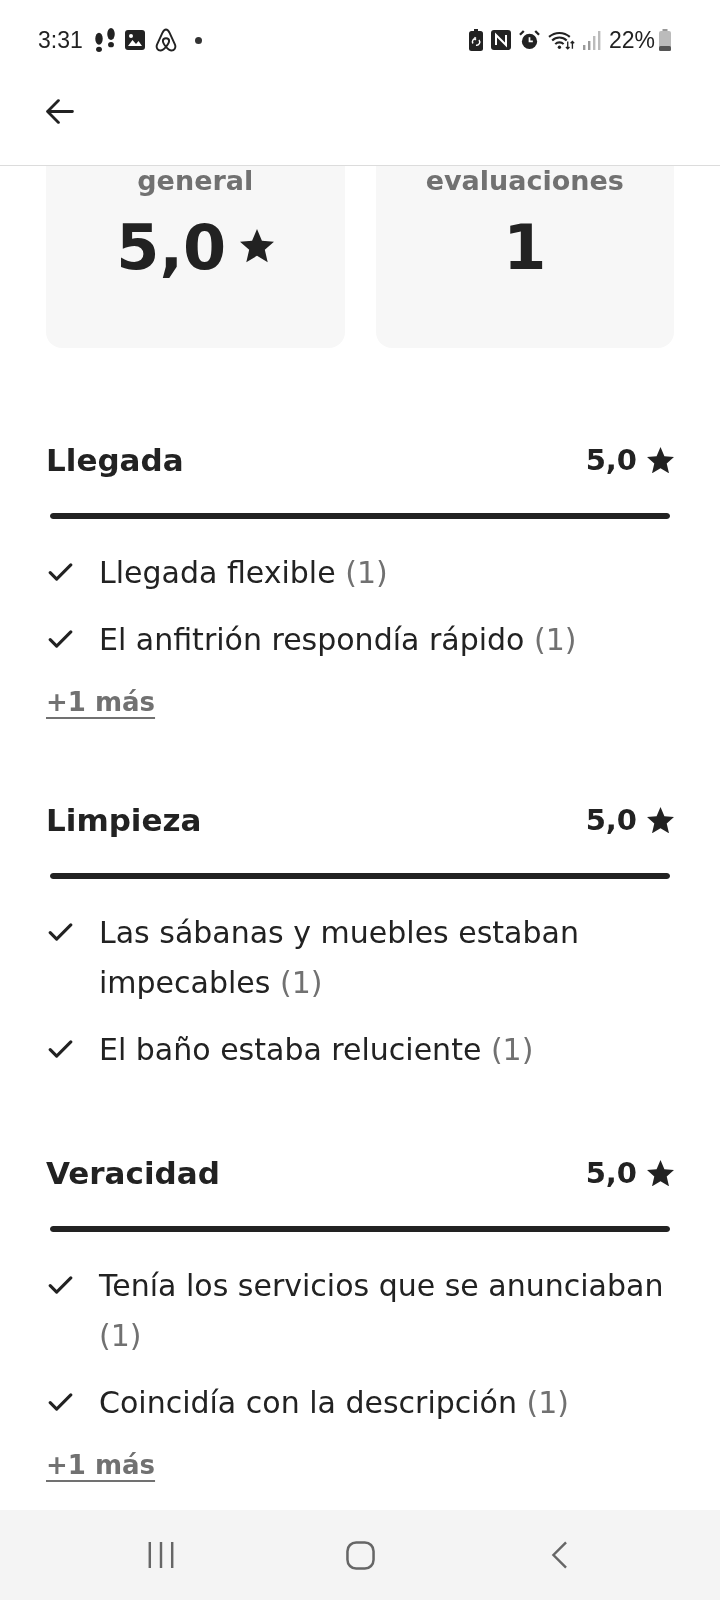 This screenshot has height=1600, width=720. I want to click on wifi-icon, so click(561, 40).